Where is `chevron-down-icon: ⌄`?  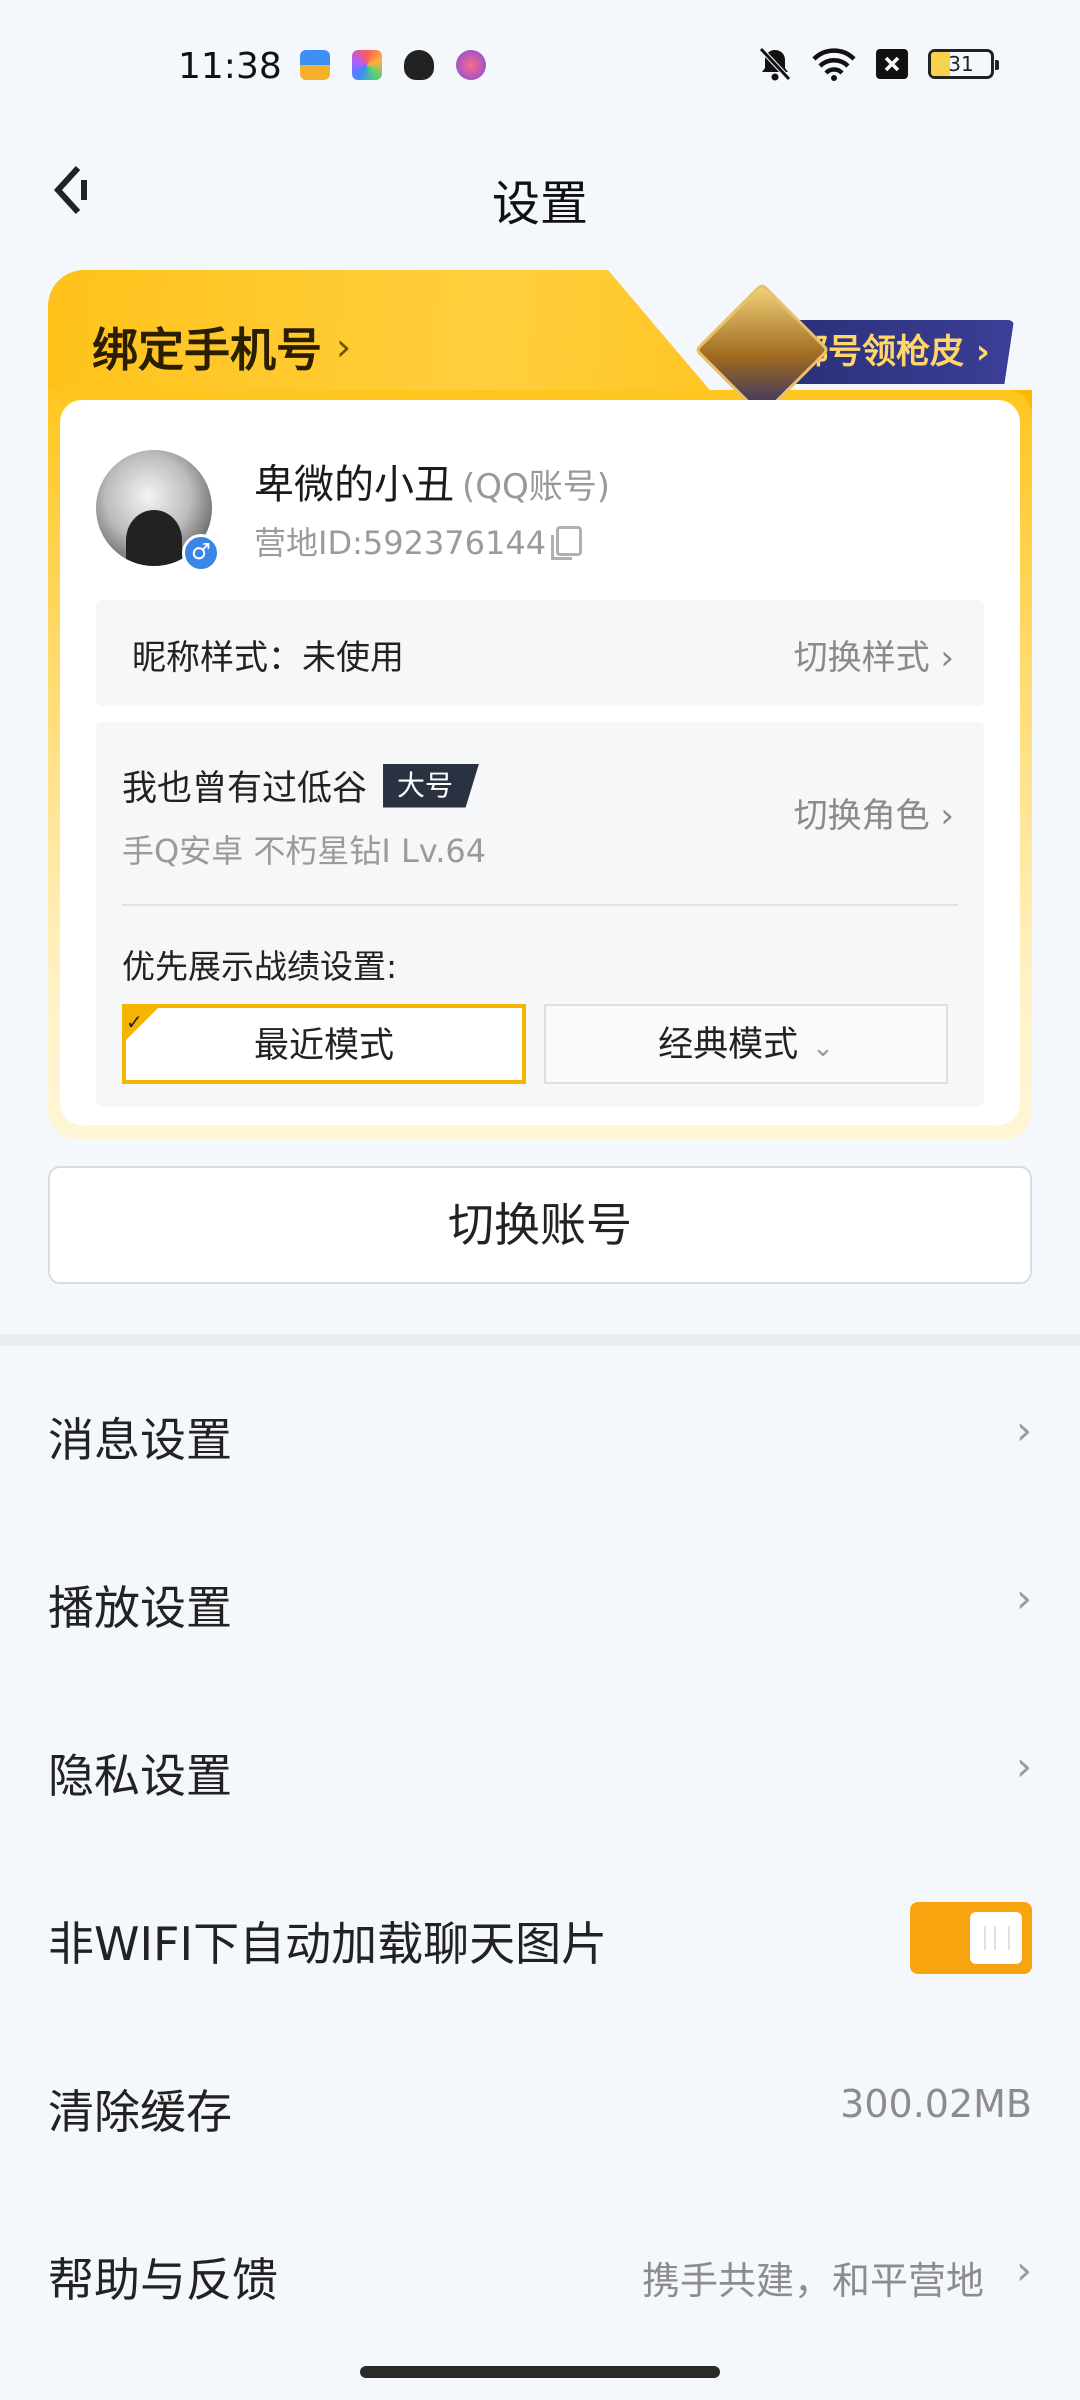 chevron-down-icon: ⌄ is located at coordinates (823, 1048).